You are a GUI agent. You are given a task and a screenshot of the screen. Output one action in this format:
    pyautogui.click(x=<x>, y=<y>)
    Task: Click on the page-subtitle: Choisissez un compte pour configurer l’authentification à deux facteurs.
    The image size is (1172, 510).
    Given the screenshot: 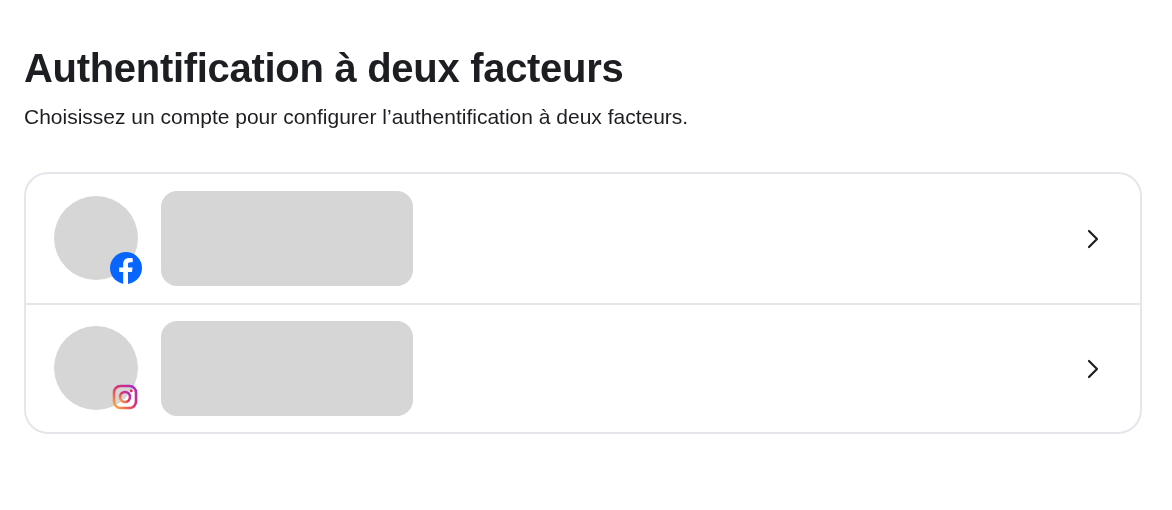 What is the action you would take?
    pyautogui.click(x=357, y=117)
    